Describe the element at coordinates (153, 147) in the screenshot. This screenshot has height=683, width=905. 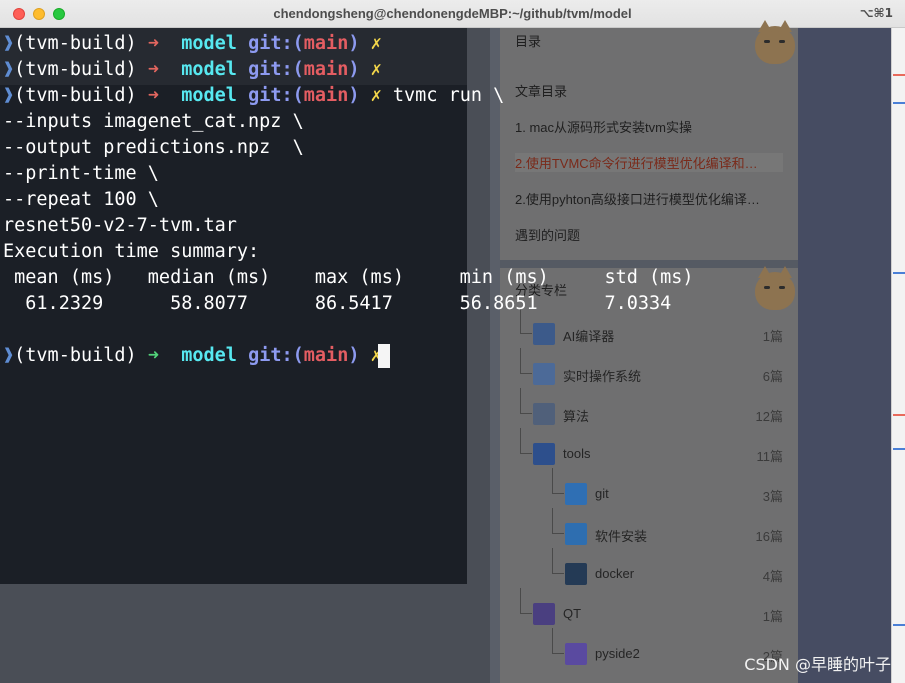
I see `command-arg: --output predictions.npz \` at that location.